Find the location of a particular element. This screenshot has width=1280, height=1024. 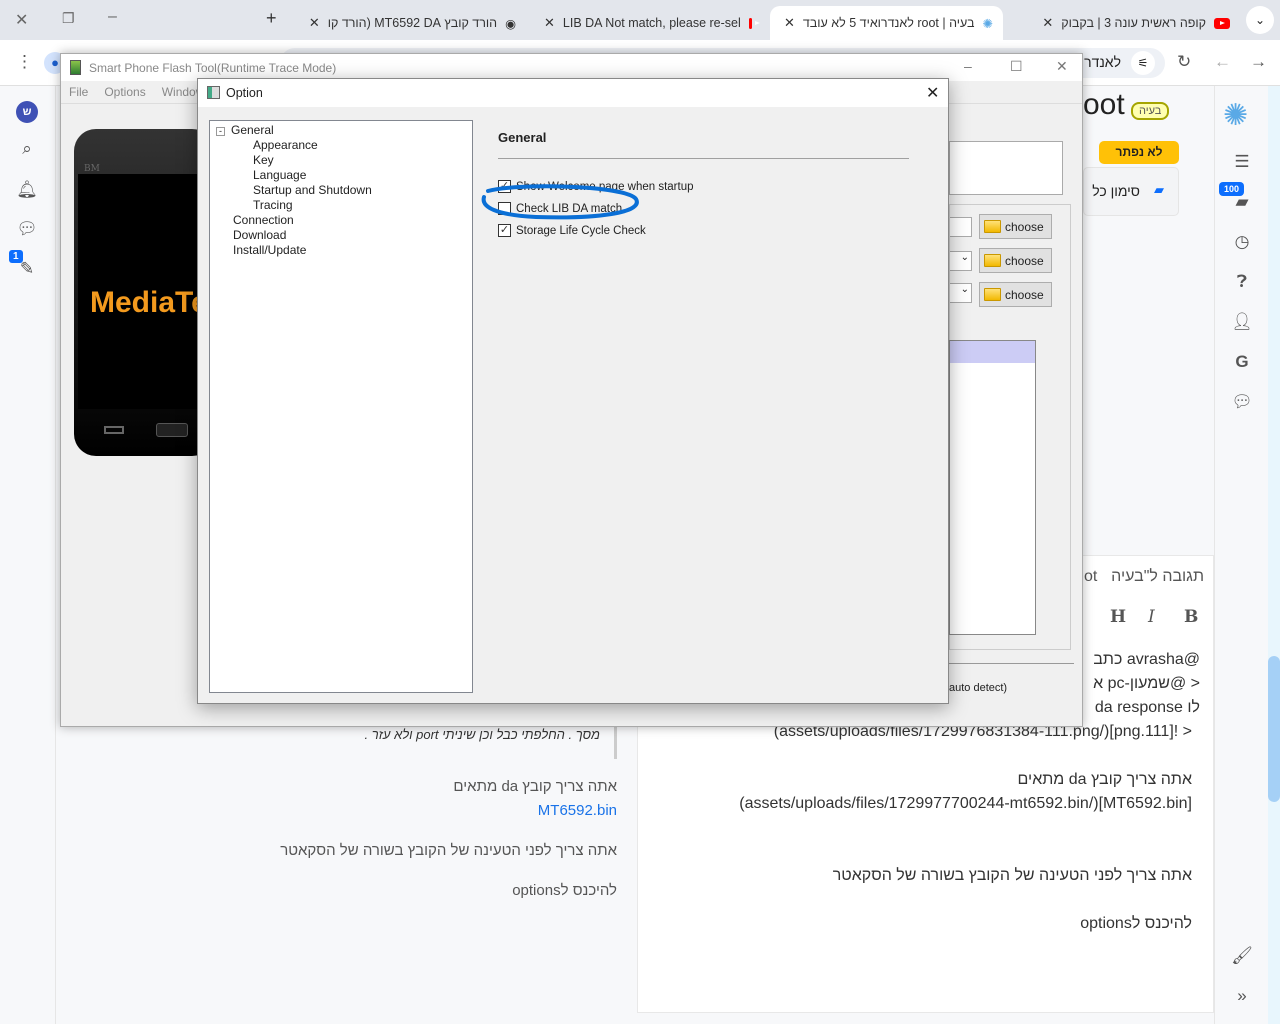

hamburger-icon: ☰ is located at coordinates (1242, 162).